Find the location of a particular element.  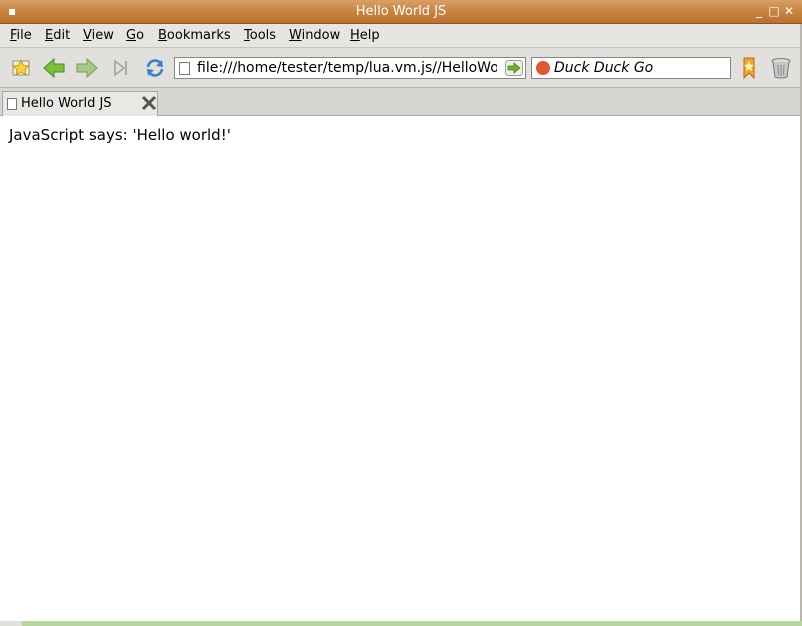

tab-hello-world-js: Hello World JS is located at coordinates (80, 103).